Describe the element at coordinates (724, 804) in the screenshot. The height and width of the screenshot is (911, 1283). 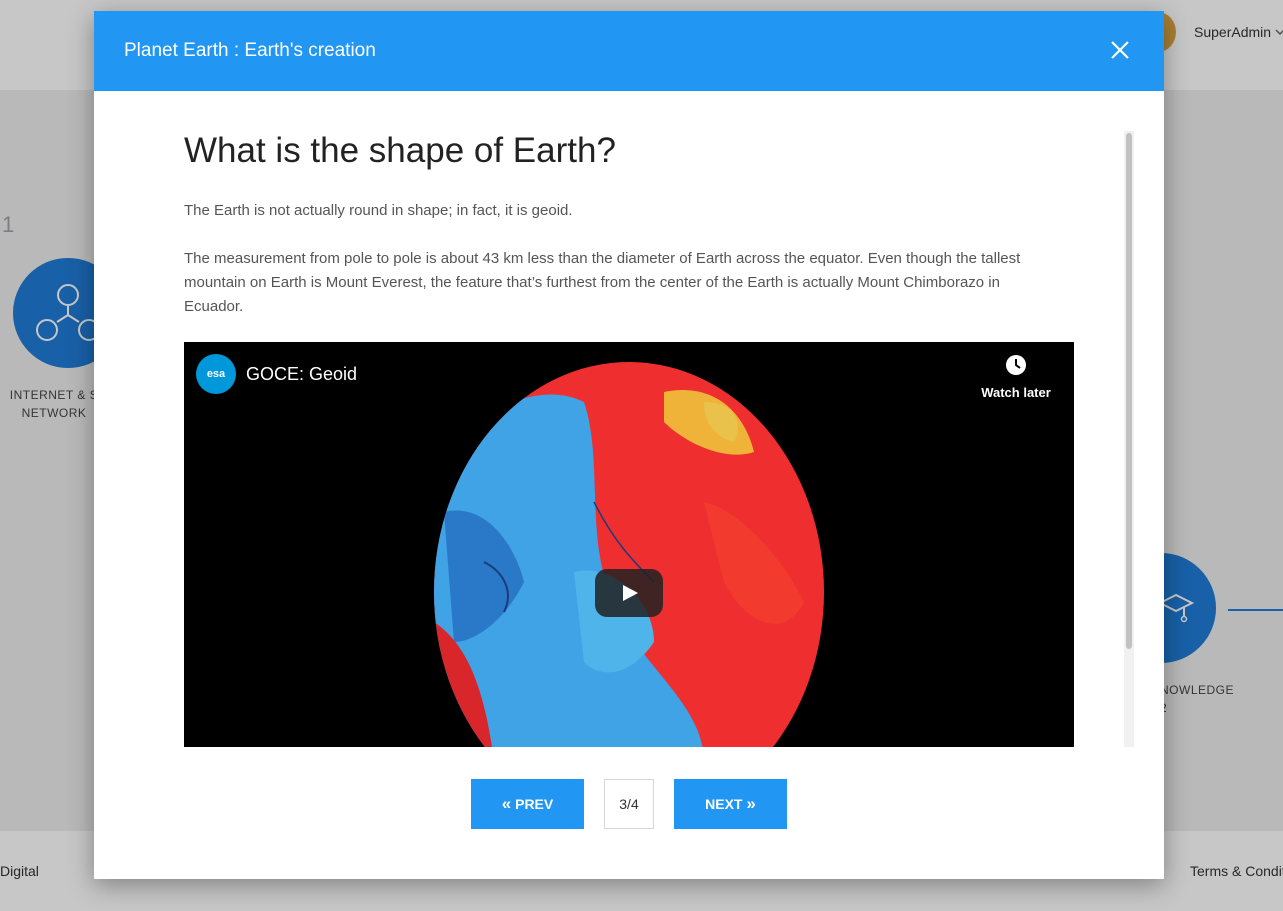
I see `next-label: NEXT` at that location.